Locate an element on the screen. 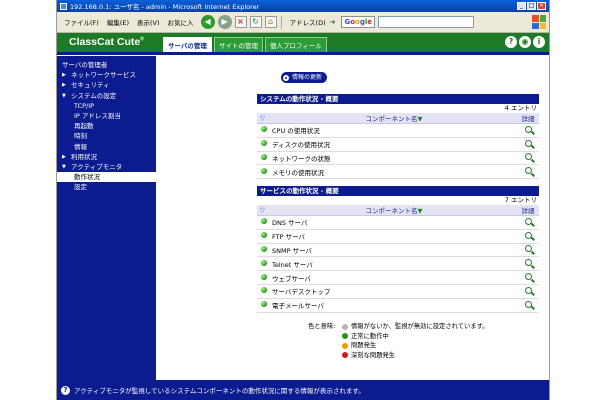 The width and height of the screenshot is (610, 400). sidebar-item-label: 利用状況 is located at coordinates (84, 156).